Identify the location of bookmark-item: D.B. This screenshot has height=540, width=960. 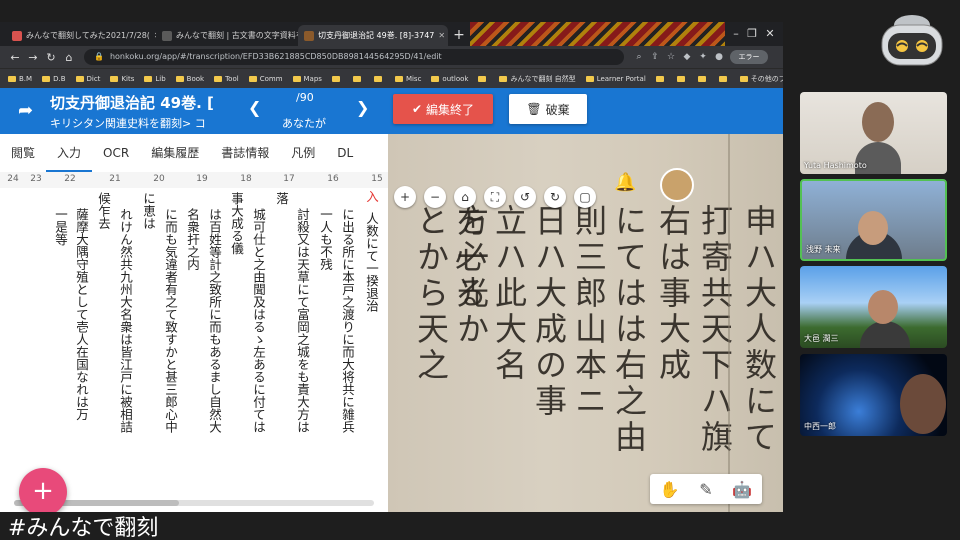
(54, 79).